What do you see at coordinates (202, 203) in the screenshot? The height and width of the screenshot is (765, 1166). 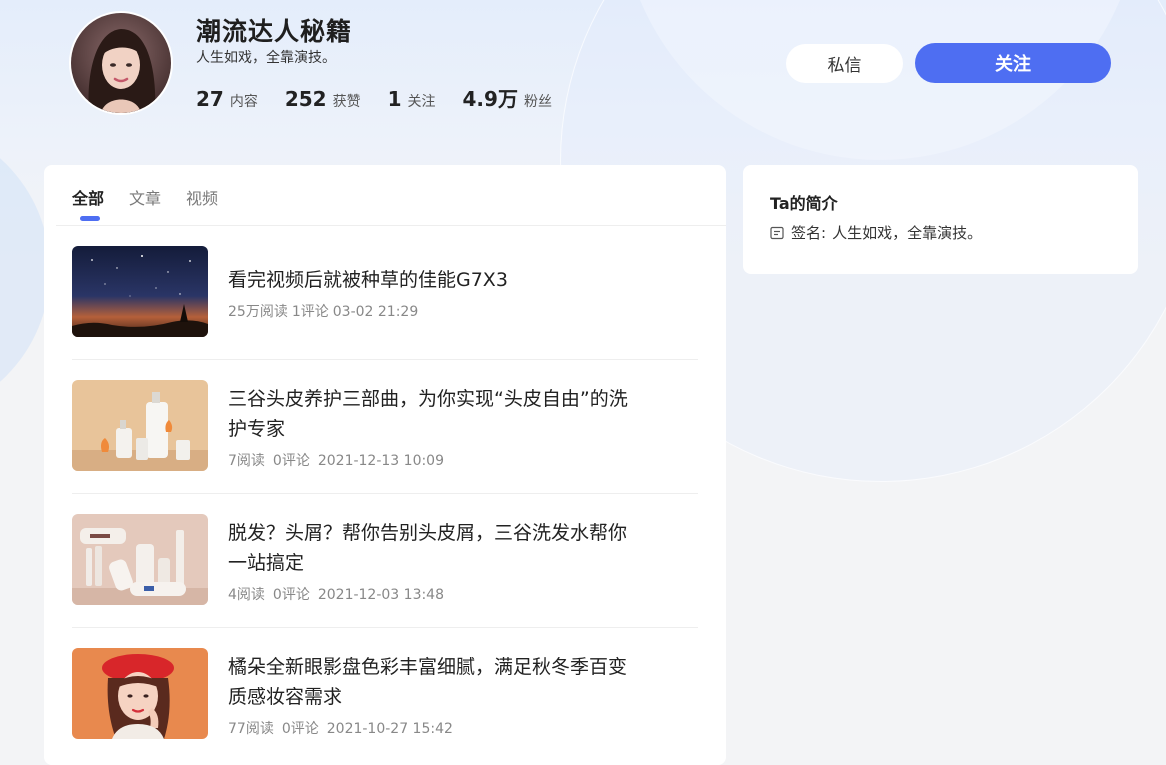 I see `tab-videos: 视频` at bounding box center [202, 203].